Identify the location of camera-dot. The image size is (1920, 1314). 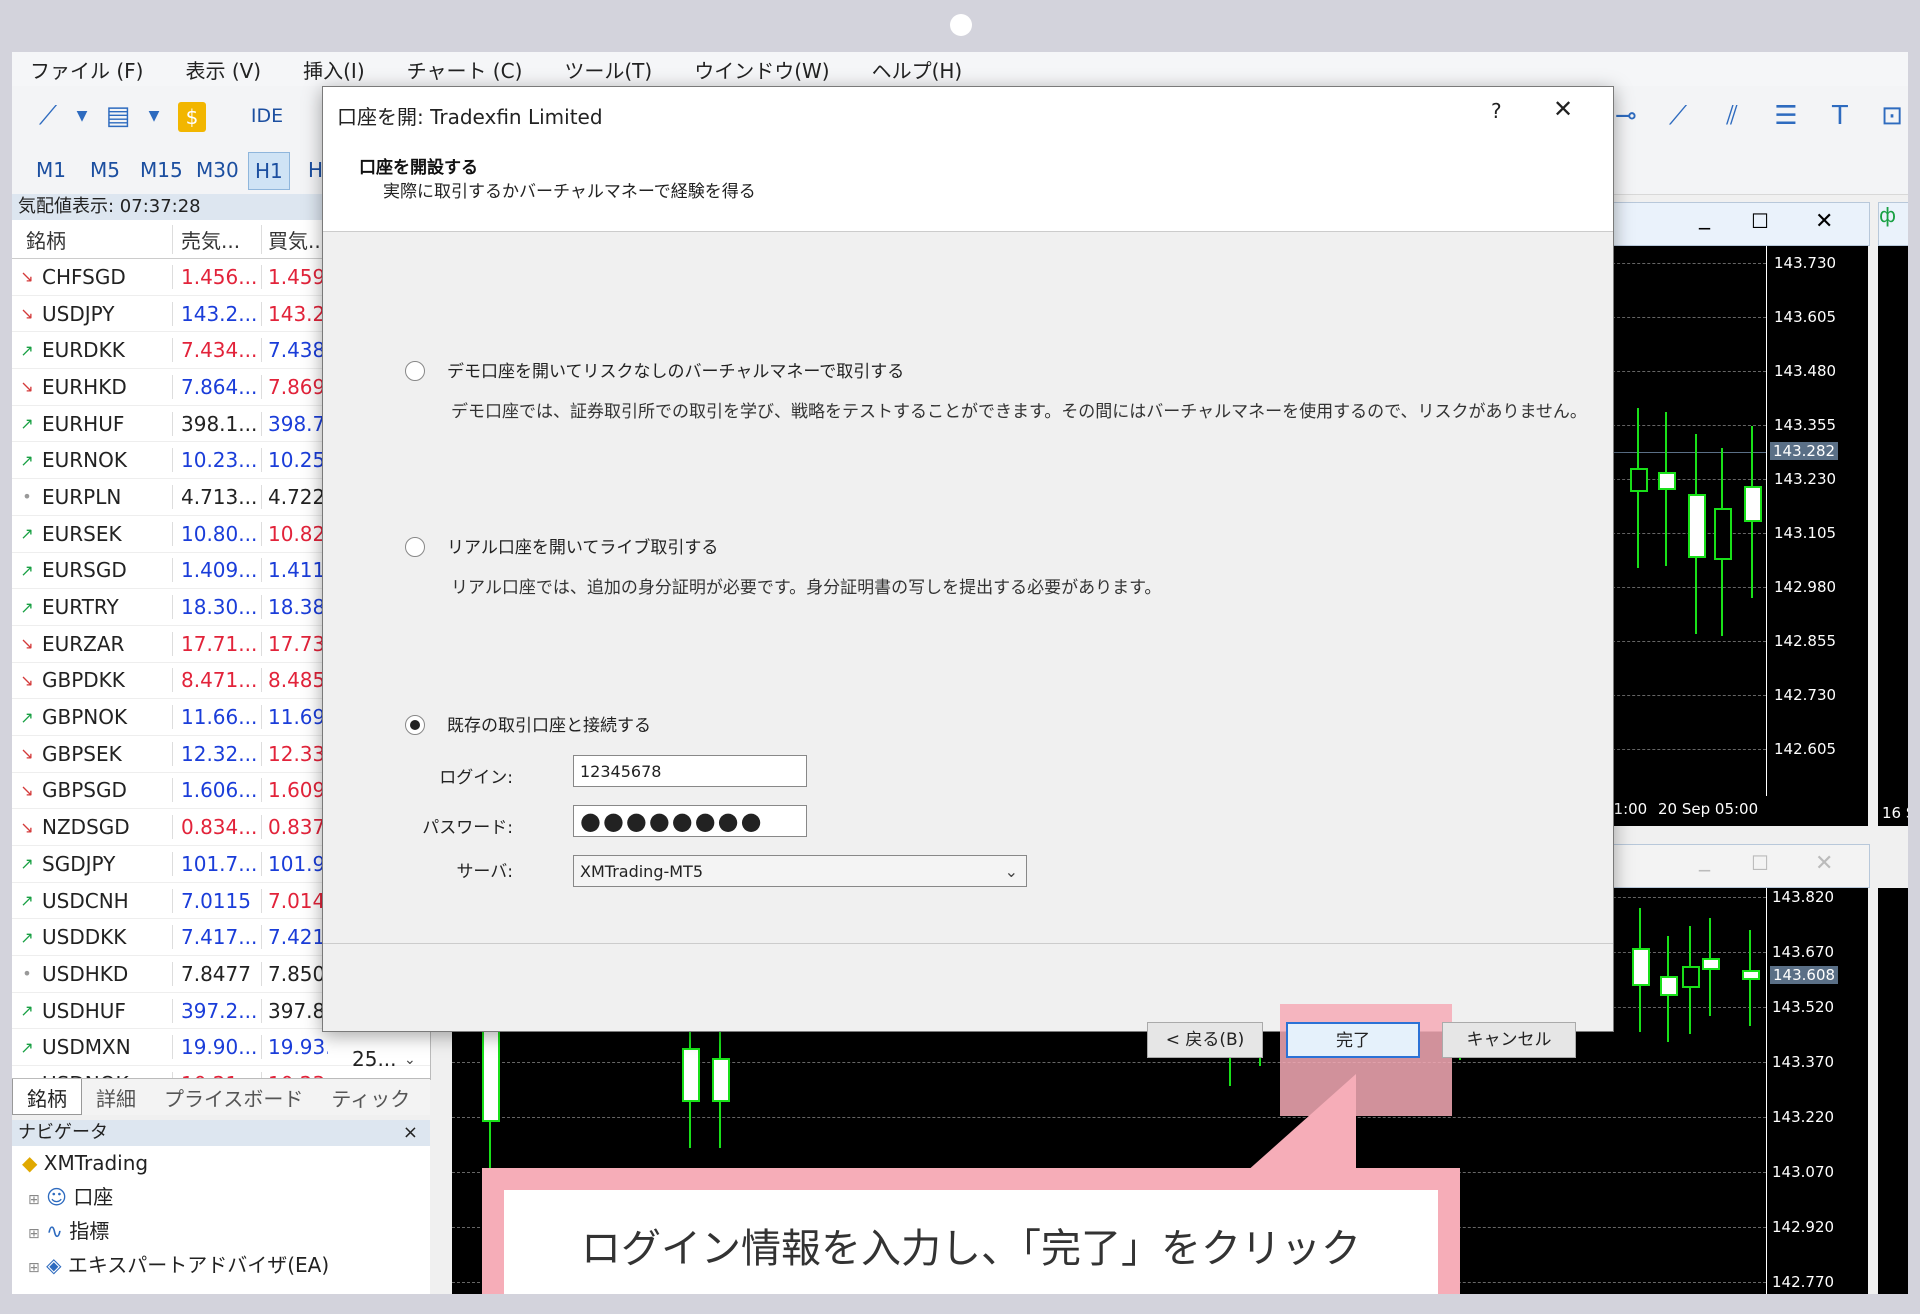
(961, 25).